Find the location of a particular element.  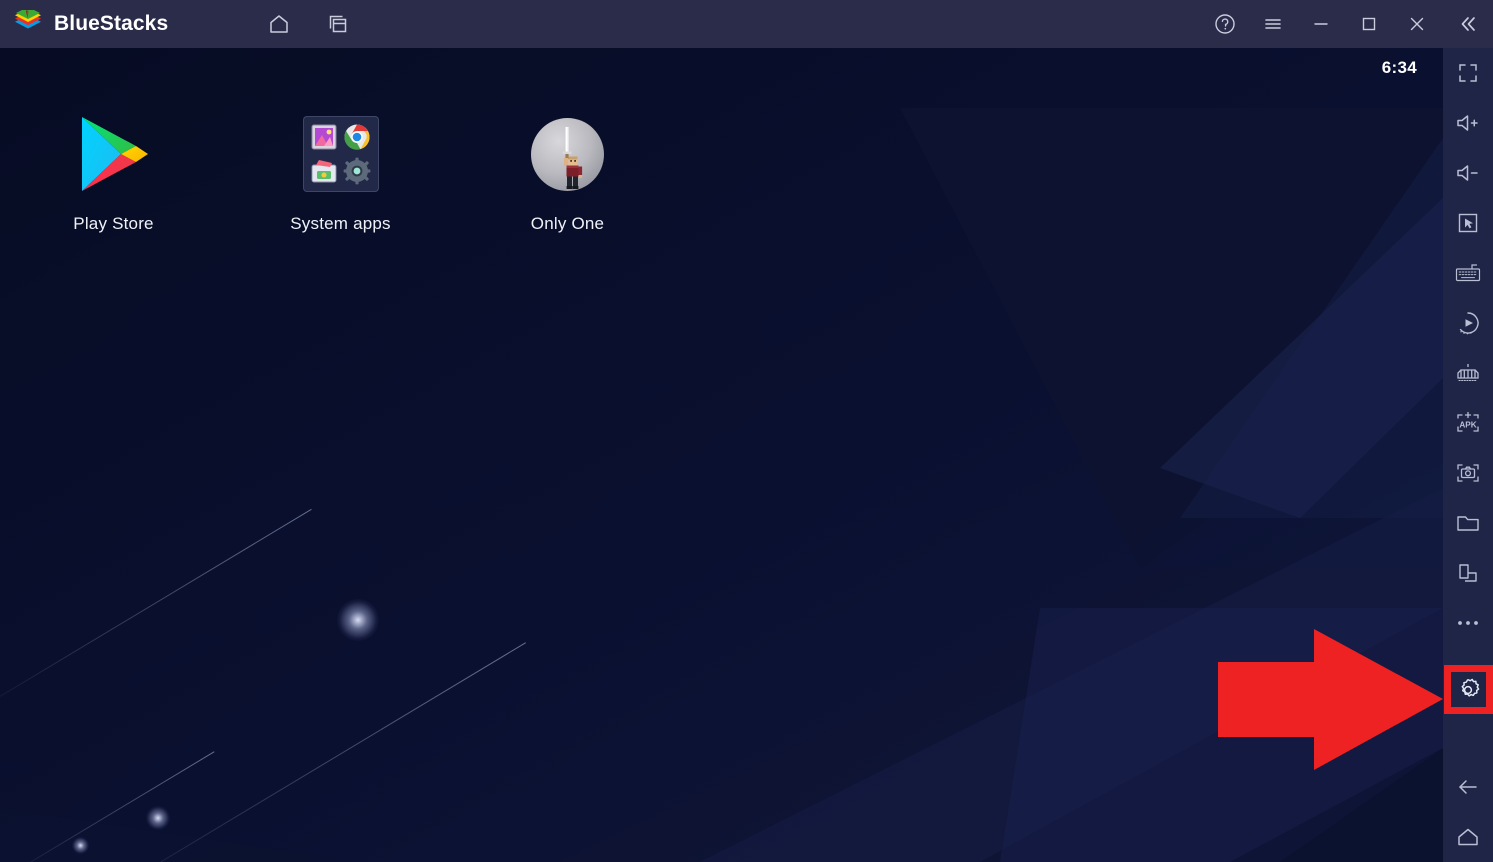

svg-text: APK is located at coordinates (1467, 425).